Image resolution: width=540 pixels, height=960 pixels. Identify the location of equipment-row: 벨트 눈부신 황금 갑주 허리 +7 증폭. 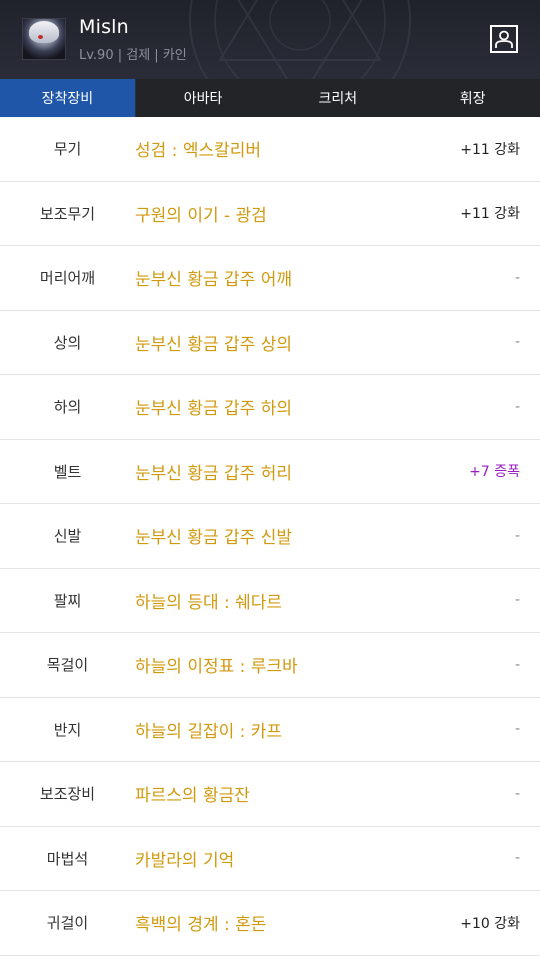
(270, 472).